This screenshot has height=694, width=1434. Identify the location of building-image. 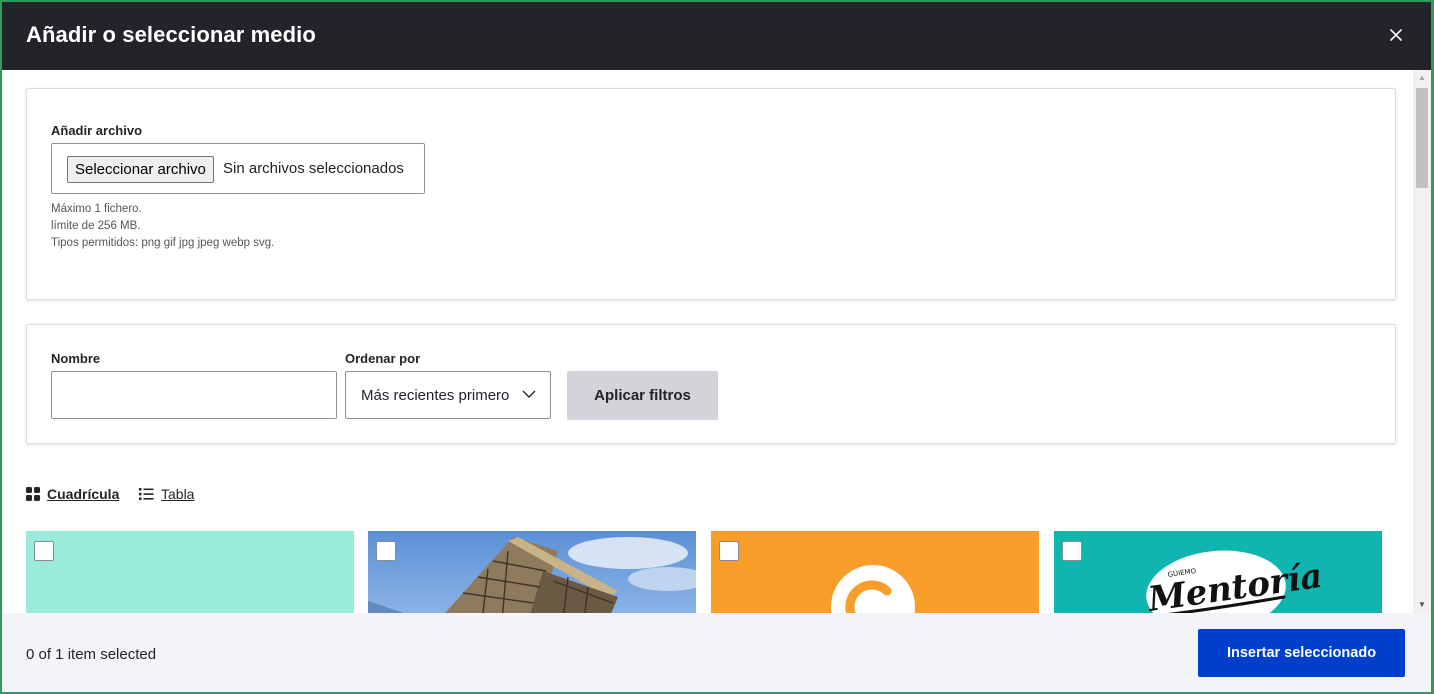
(532, 572).